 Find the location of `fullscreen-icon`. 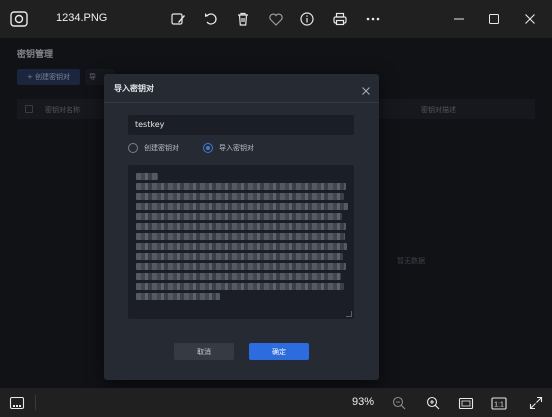

fullscreen-icon is located at coordinates (536, 403).